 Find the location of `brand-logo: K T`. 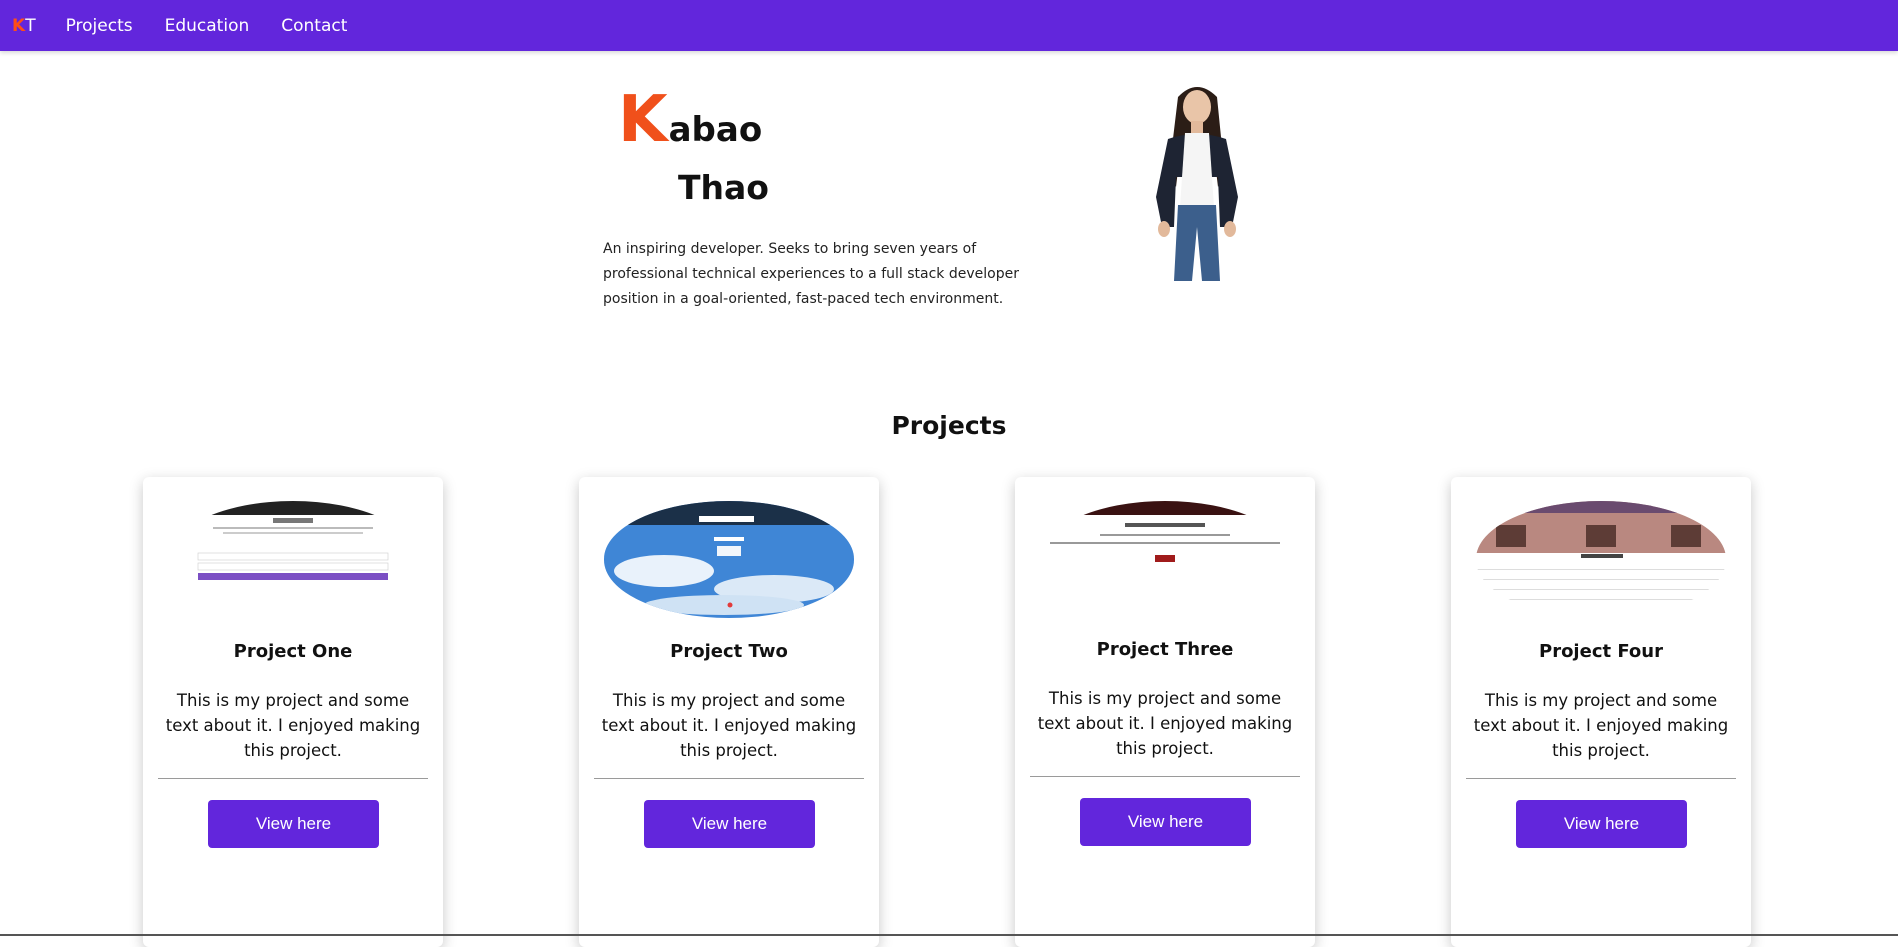

brand-logo: K T is located at coordinates (24, 26).